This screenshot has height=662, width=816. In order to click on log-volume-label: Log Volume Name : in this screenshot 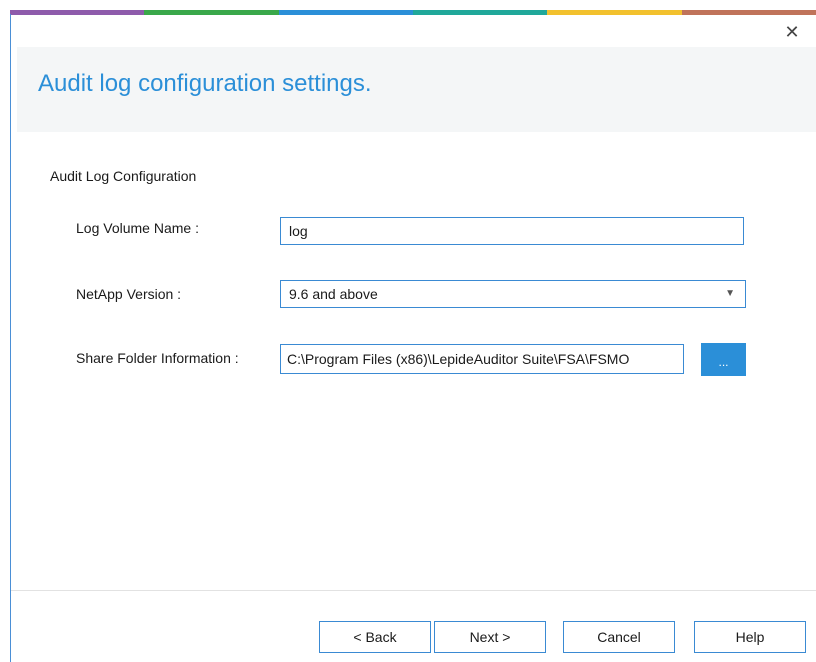, I will do `click(137, 228)`.